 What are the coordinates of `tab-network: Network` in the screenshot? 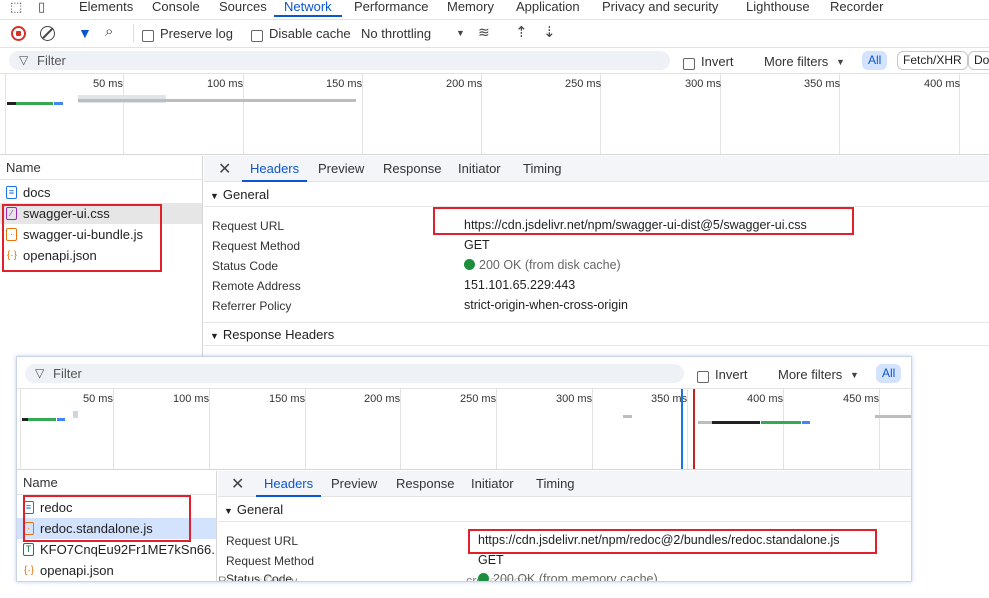 It's located at (308, 8).